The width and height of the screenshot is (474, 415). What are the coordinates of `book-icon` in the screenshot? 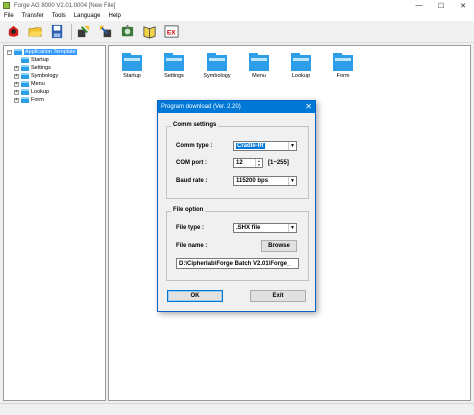 It's located at (149, 31).